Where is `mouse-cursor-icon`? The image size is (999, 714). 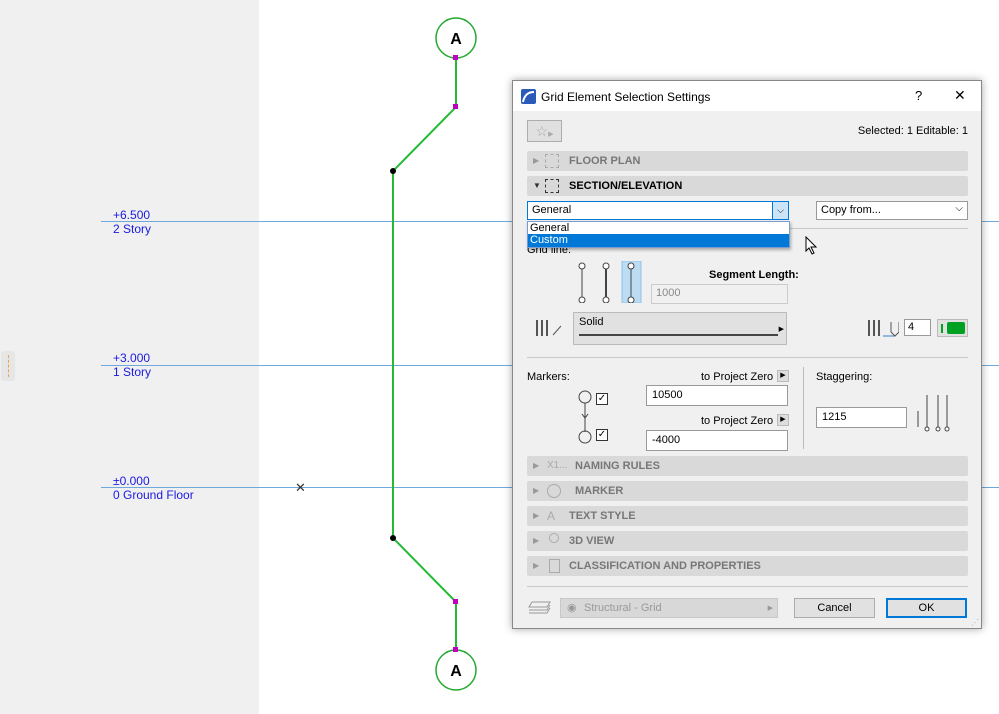
mouse-cursor-icon is located at coordinates (811, 245).